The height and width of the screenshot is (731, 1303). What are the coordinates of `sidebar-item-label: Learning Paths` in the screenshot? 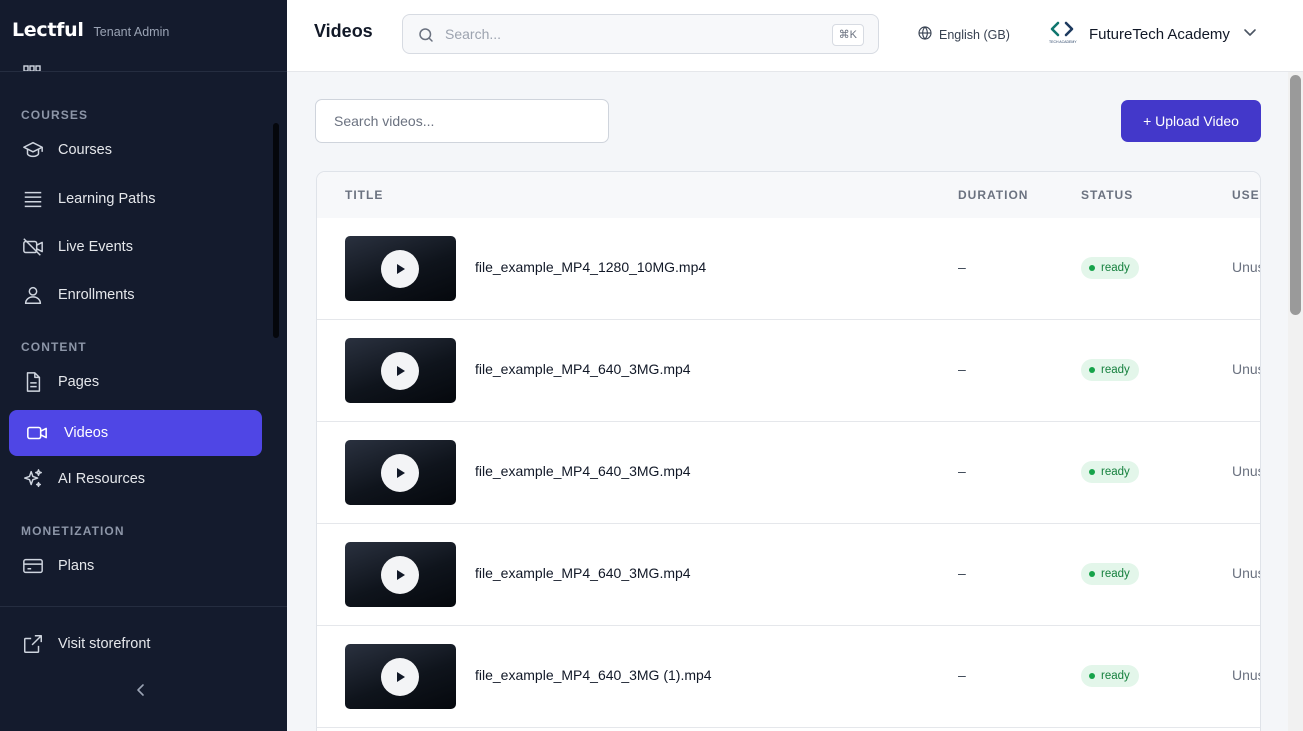 It's located at (107, 199).